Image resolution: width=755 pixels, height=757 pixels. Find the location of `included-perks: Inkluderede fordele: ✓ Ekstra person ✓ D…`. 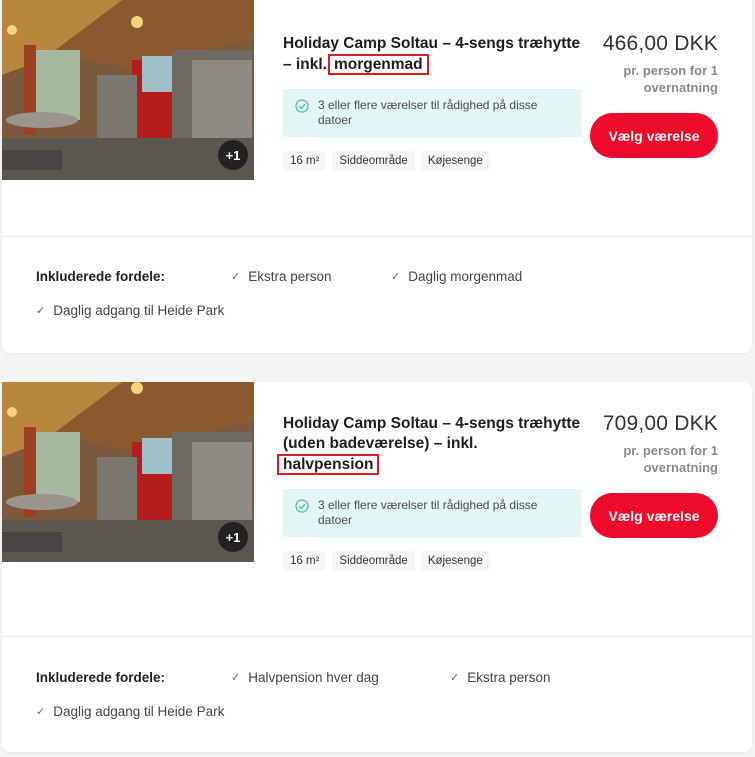

included-perks: Inkluderede fordele: ✓ Ekstra person ✓ D… is located at coordinates (384, 293).